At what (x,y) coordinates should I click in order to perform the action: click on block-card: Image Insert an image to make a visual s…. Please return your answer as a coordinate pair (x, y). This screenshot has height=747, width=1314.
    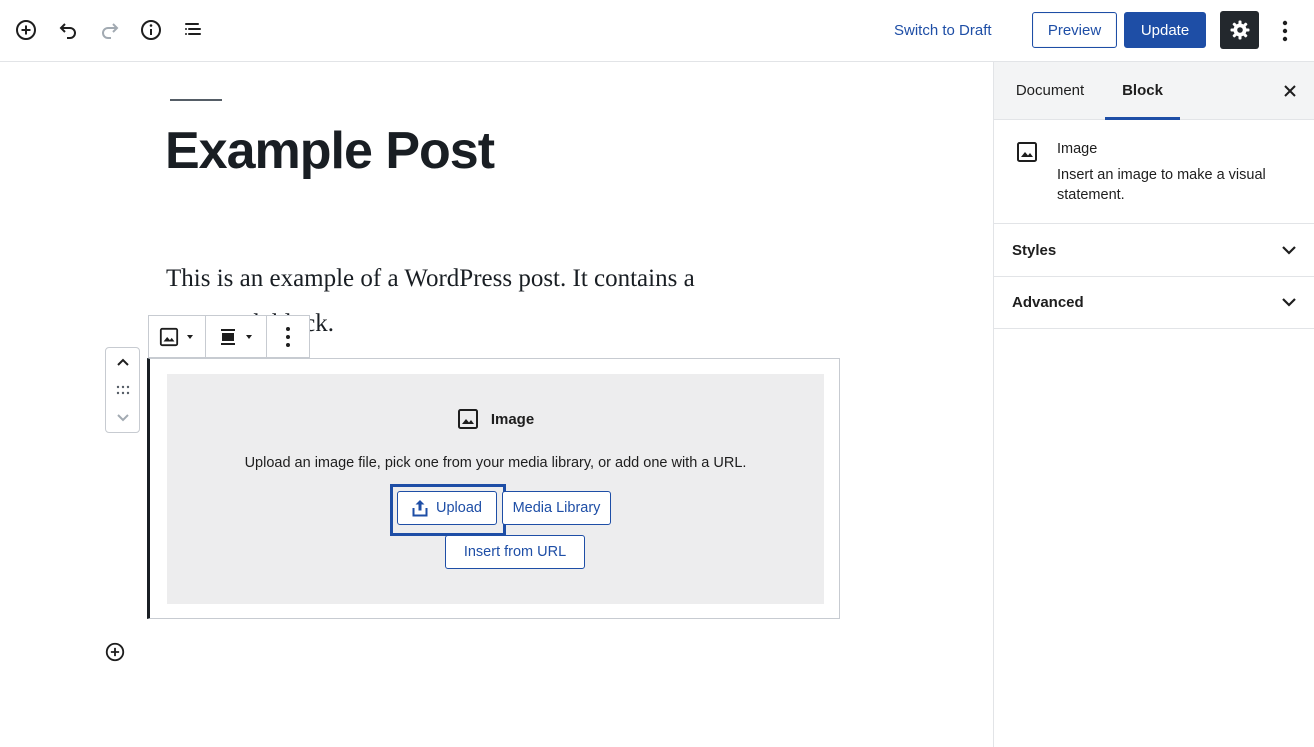
    Looking at the image, I should click on (1154, 172).